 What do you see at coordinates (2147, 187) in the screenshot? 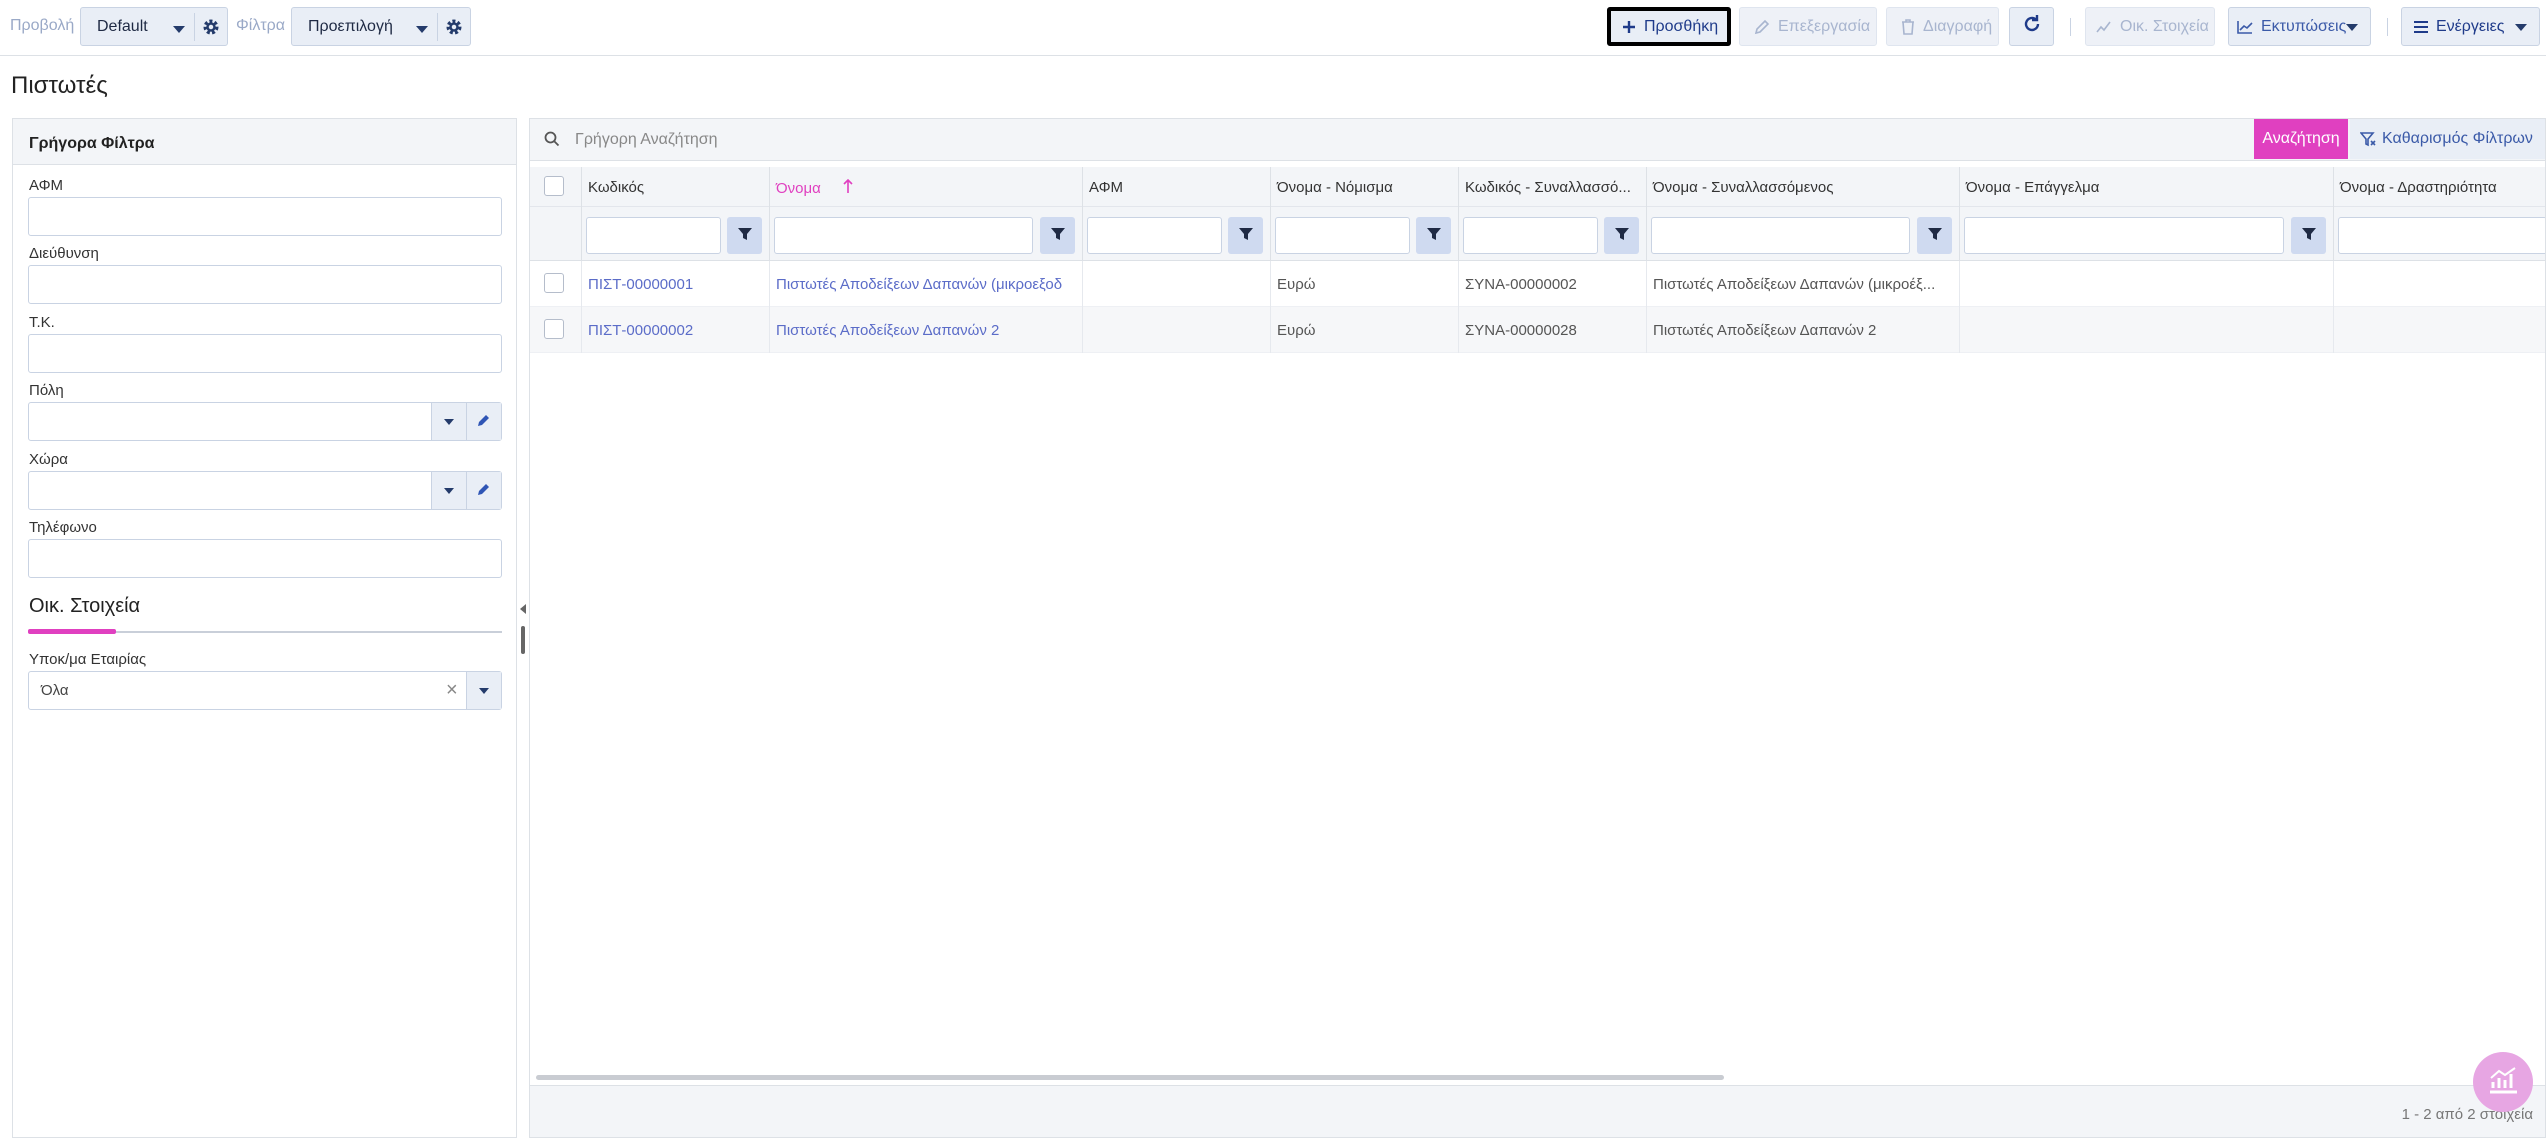
I see `column-header-profession: Όνομα - Επάγγελμα` at bounding box center [2147, 187].